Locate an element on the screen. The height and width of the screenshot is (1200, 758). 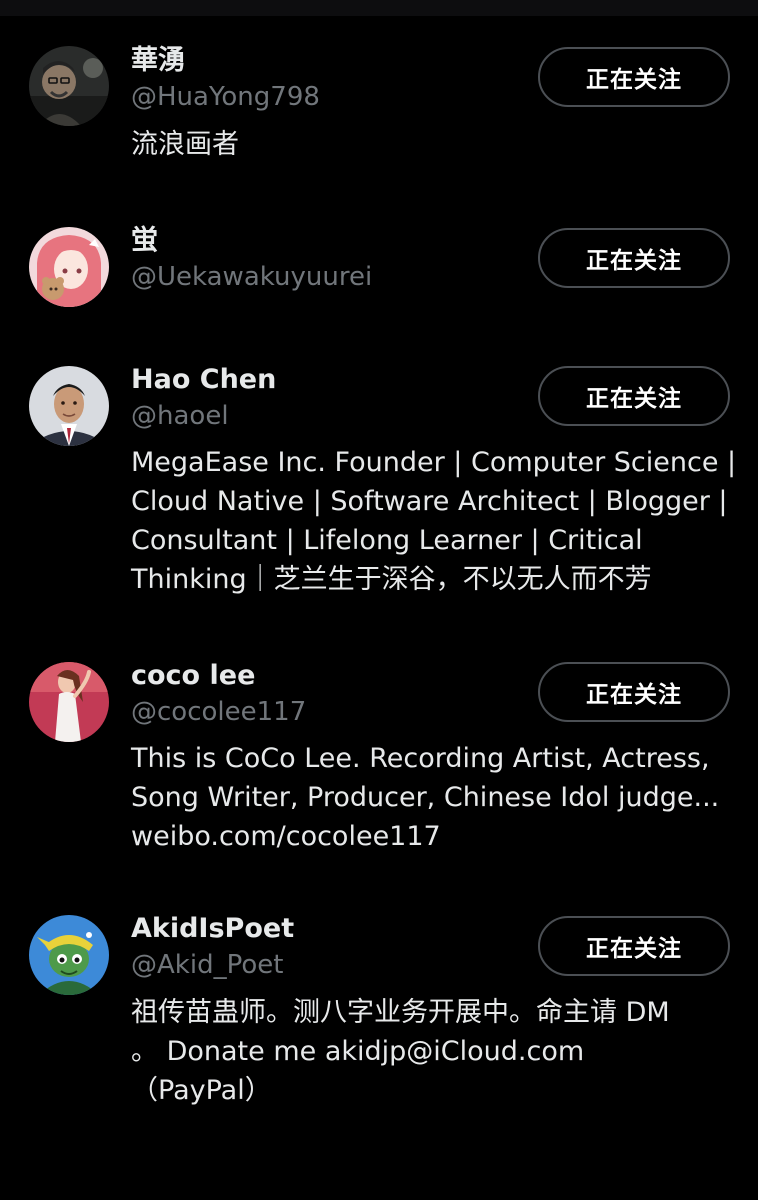
user-handle: @HuaYong798 is located at coordinates (225, 97).